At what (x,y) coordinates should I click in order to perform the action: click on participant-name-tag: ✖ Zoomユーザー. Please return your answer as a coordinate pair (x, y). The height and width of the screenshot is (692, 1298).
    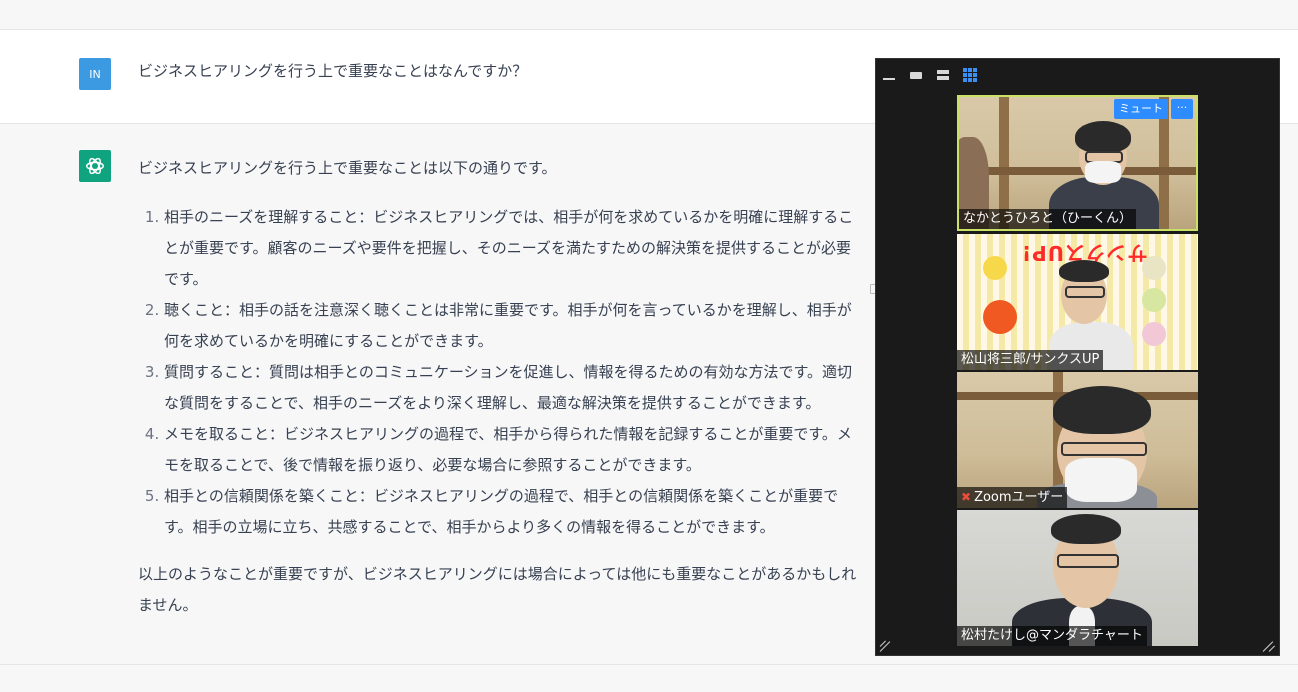
    Looking at the image, I should click on (1012, 497).